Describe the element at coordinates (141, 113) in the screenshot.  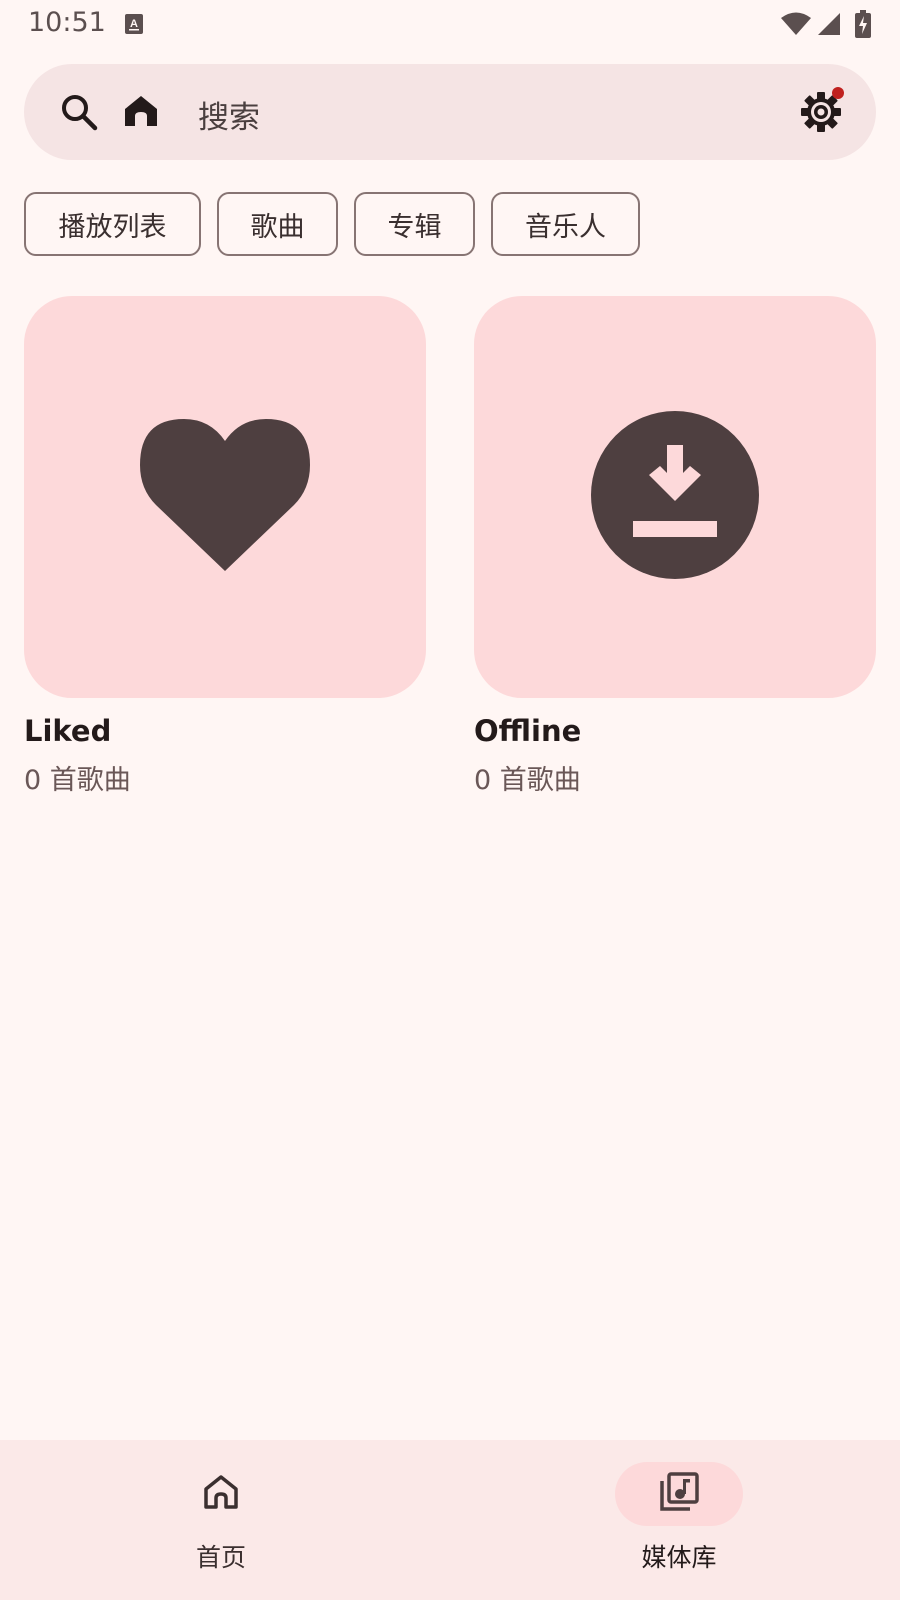
I see `home-icon` at that location.